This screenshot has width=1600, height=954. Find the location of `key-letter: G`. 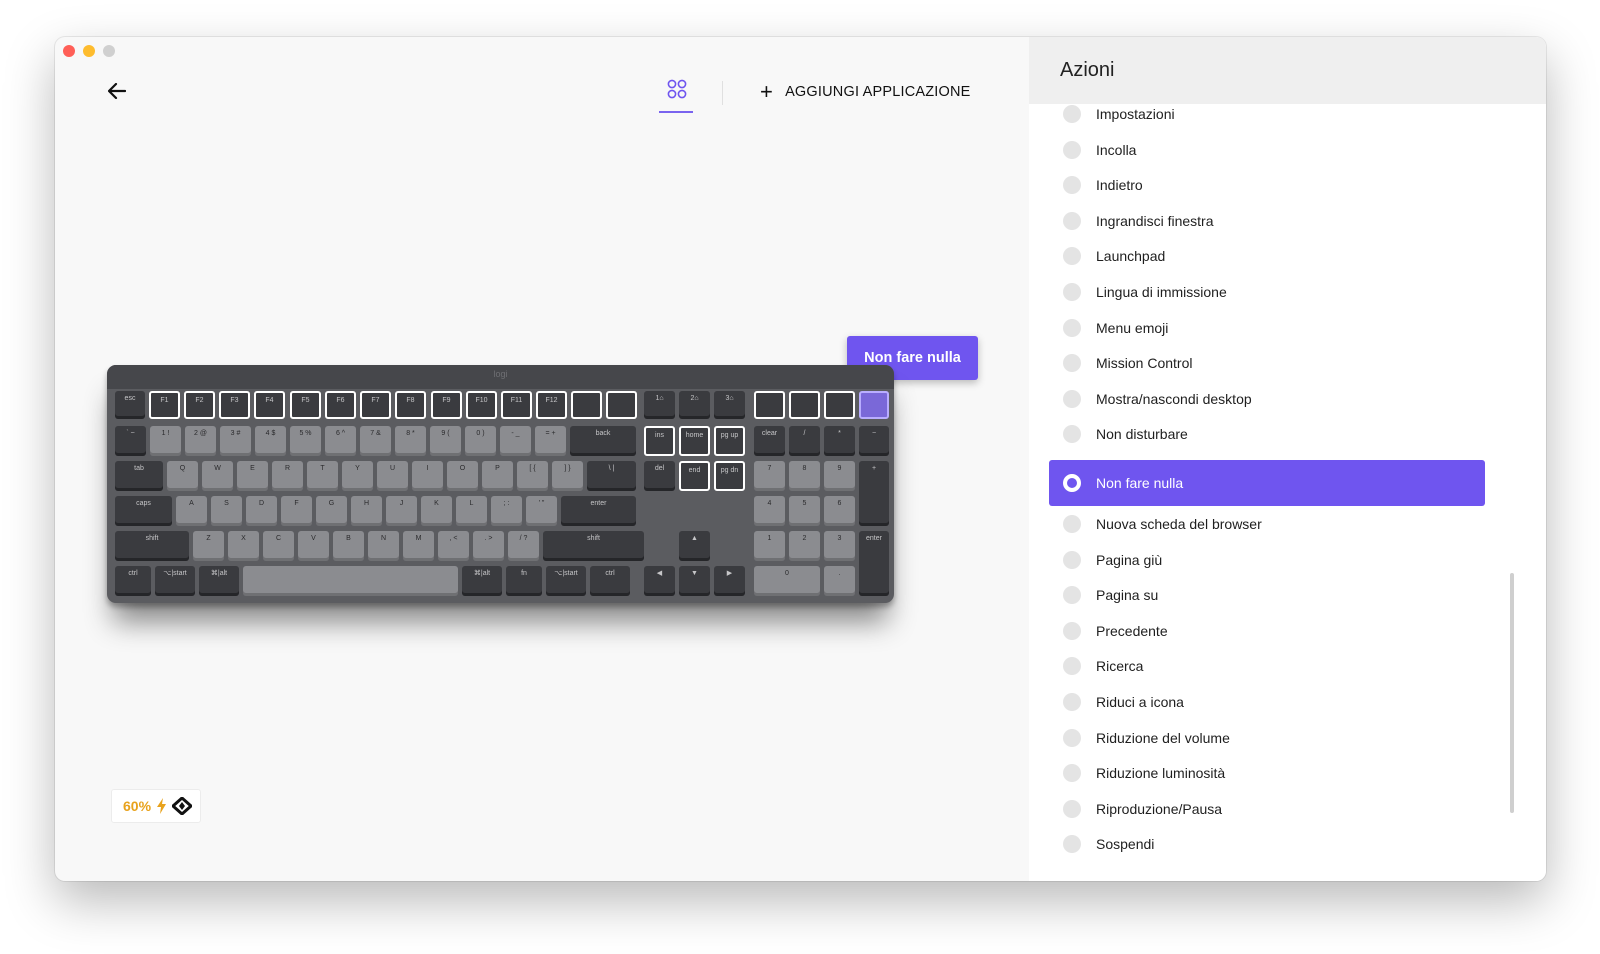

key-letter: G is located at coordinates (331, 511).